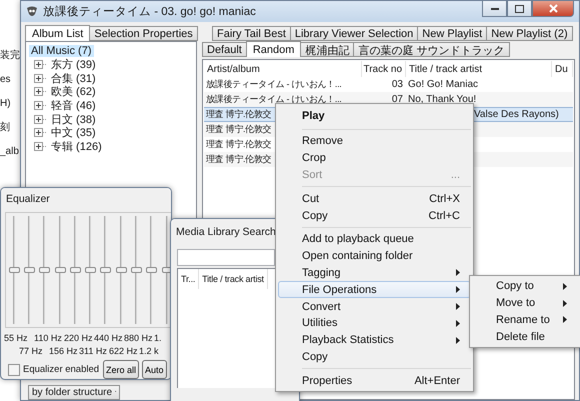 This screenshot has width=580, height=401. Describe the element at coordinates (28, 198) in the screenshot. I see `window-title: Equalizer` at that location.